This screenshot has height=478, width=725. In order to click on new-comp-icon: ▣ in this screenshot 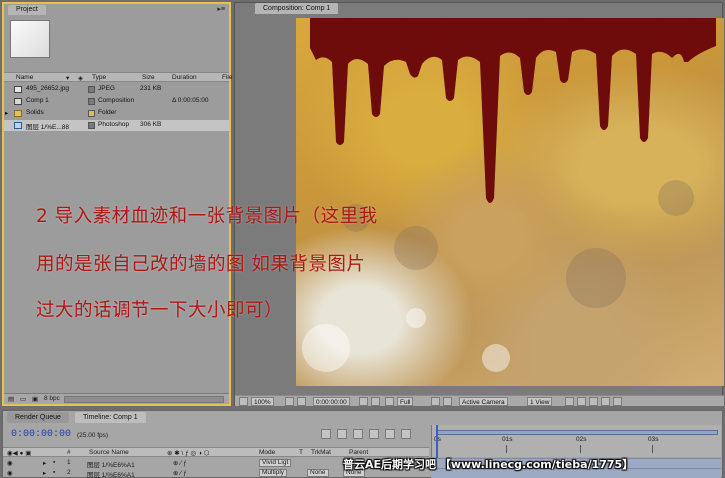, I will do `click(35, 399)`.